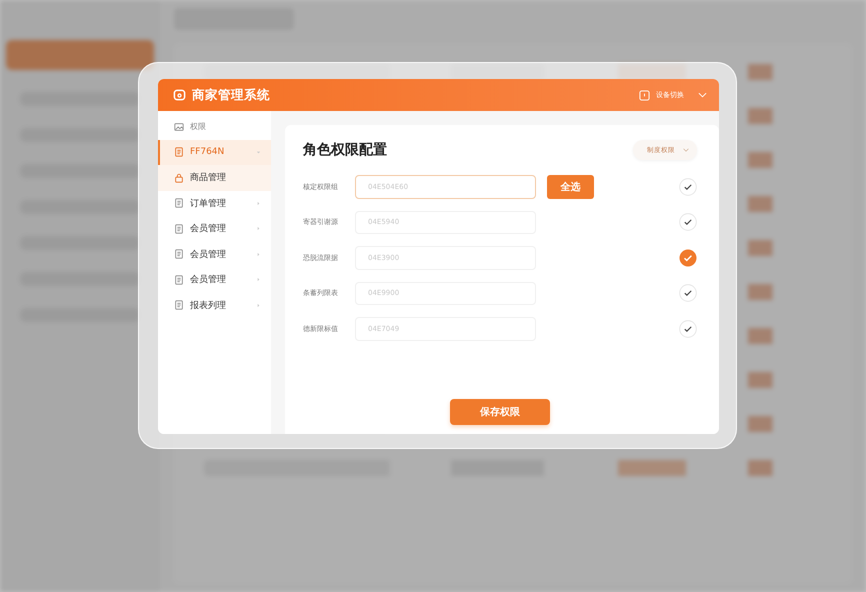  I want to click on chevron-down-icon, so click(686, 150).